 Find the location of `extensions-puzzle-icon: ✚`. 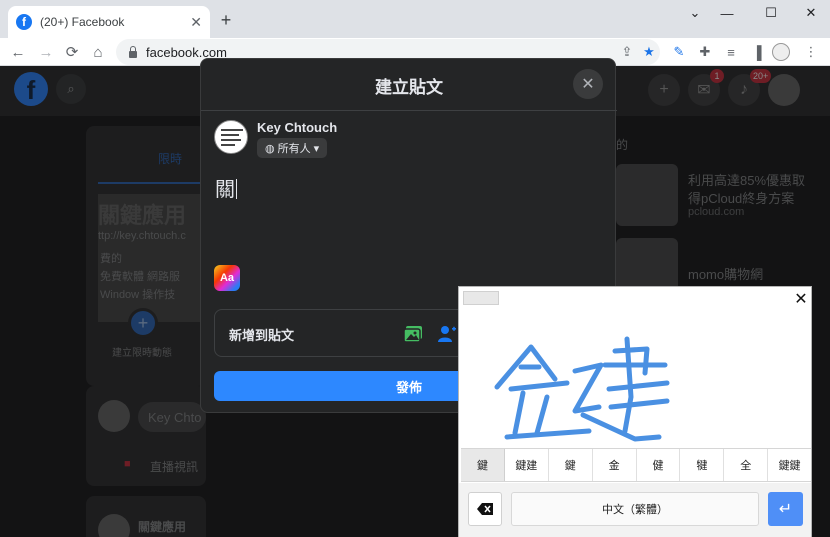

extensions-puzzle-icon: ✚ is located at coordinates (705, 52).